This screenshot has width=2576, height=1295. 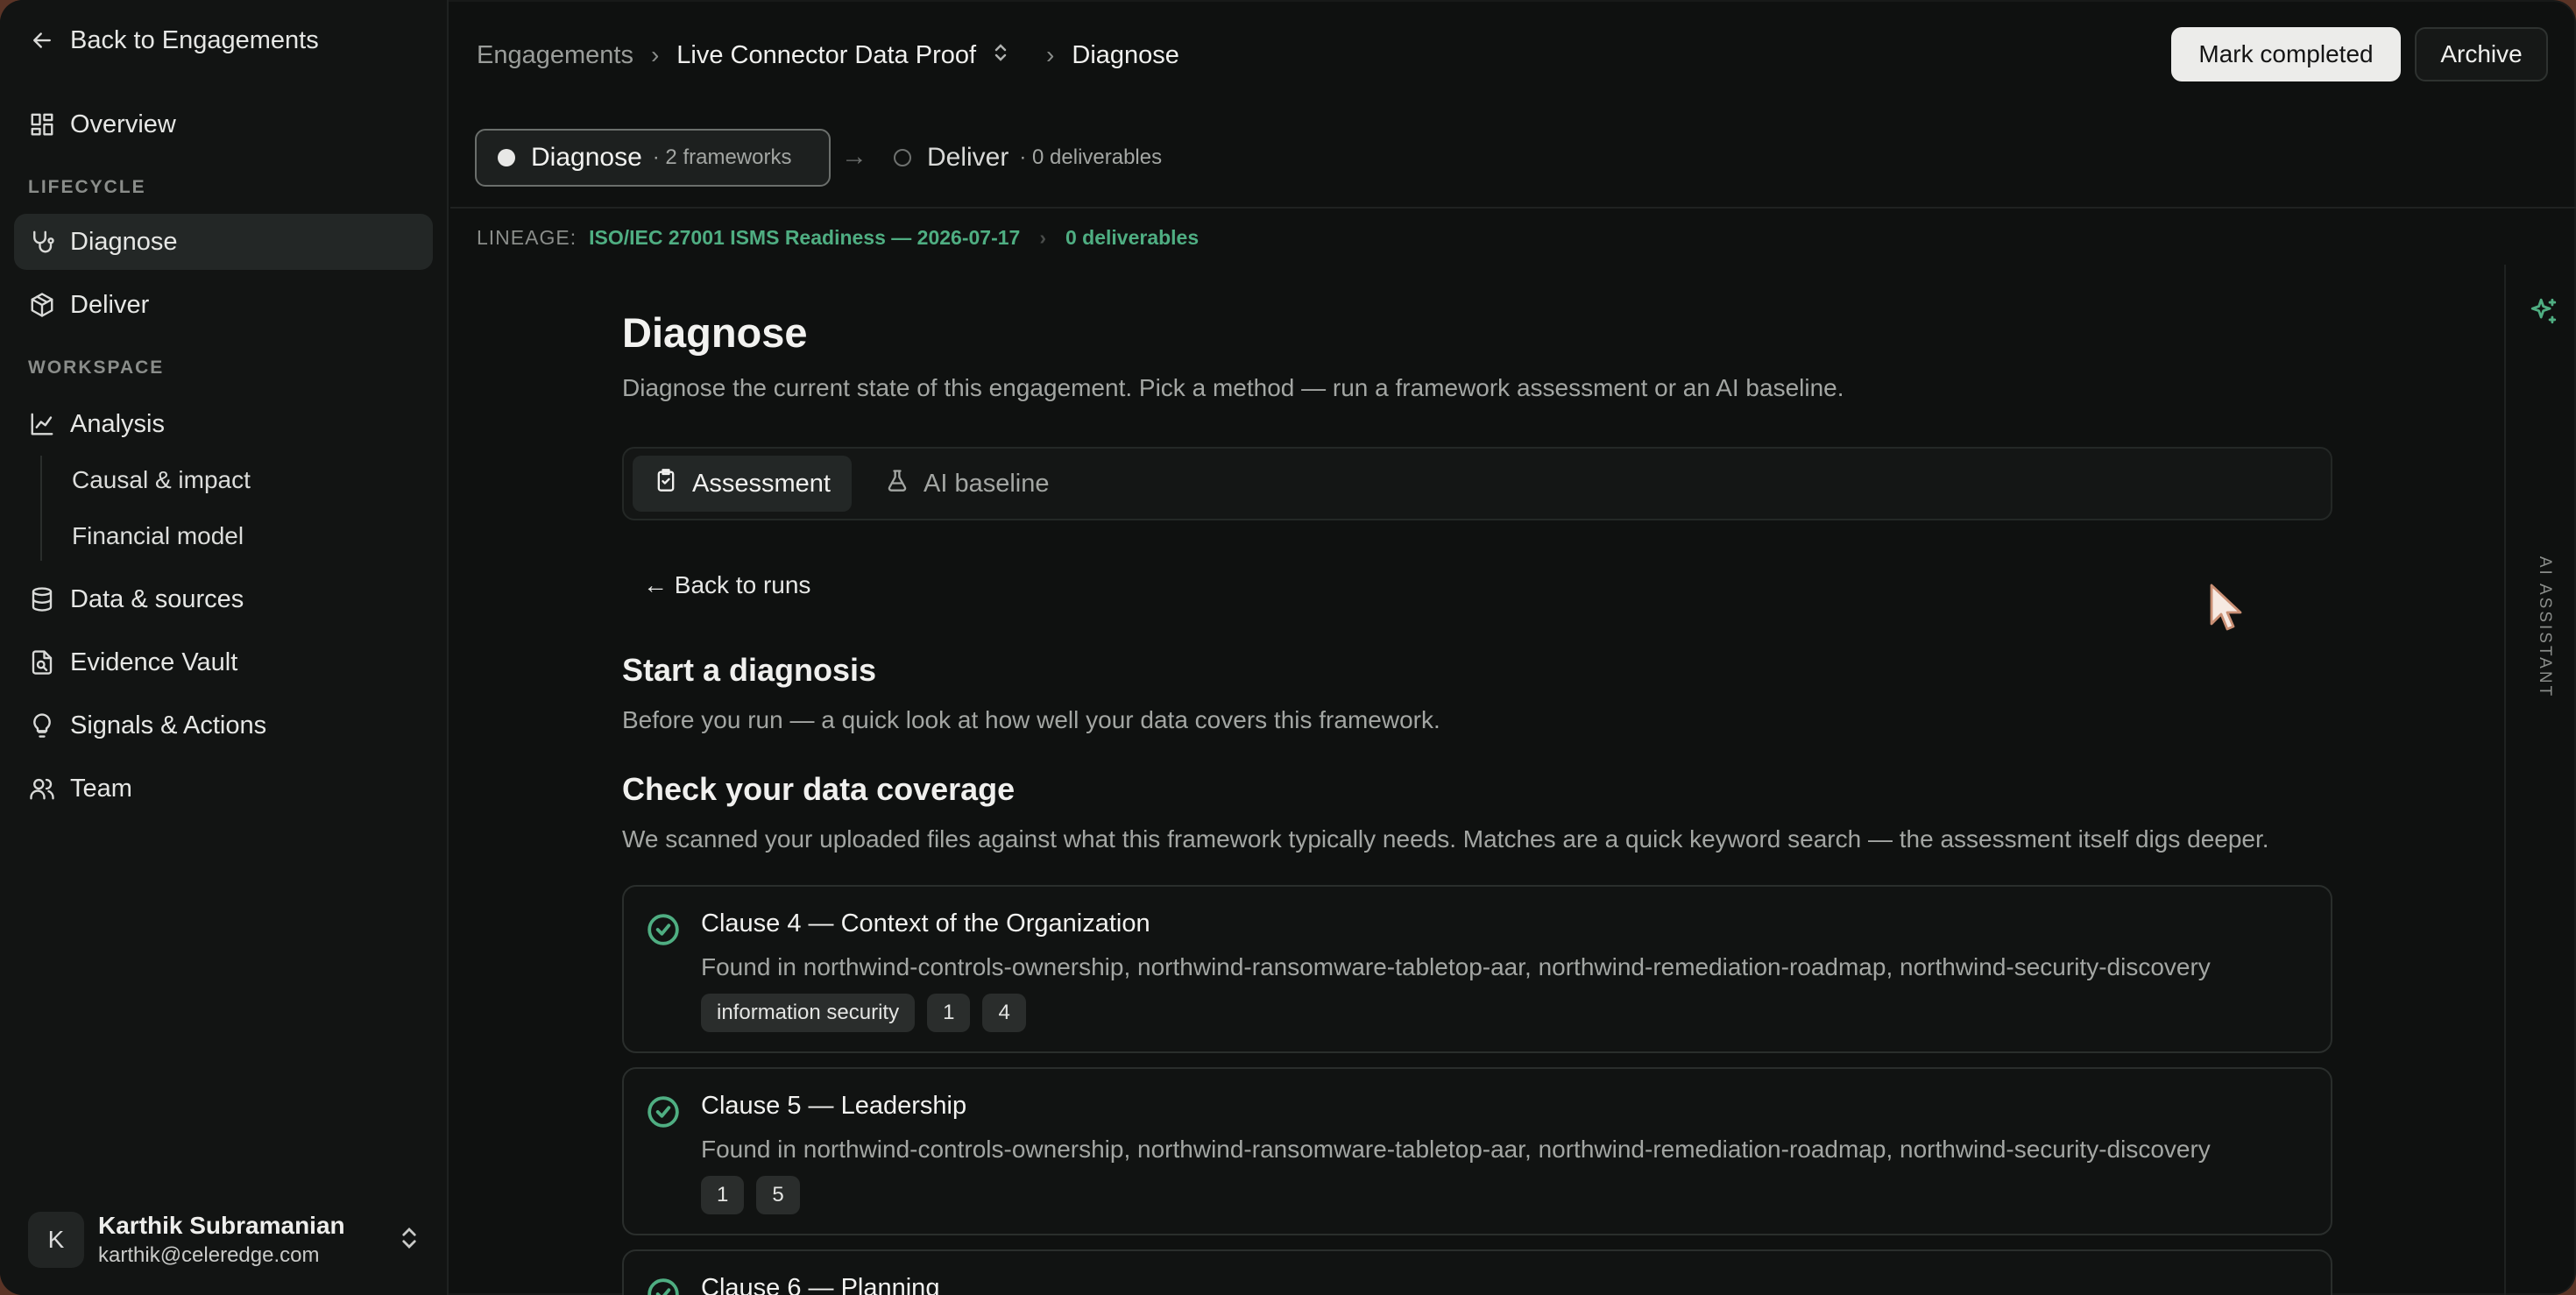 What do you see at coordinates (987, 483) in the screenshot?
I see `tab-label: AI baseline` at bounding box center [987, 483].